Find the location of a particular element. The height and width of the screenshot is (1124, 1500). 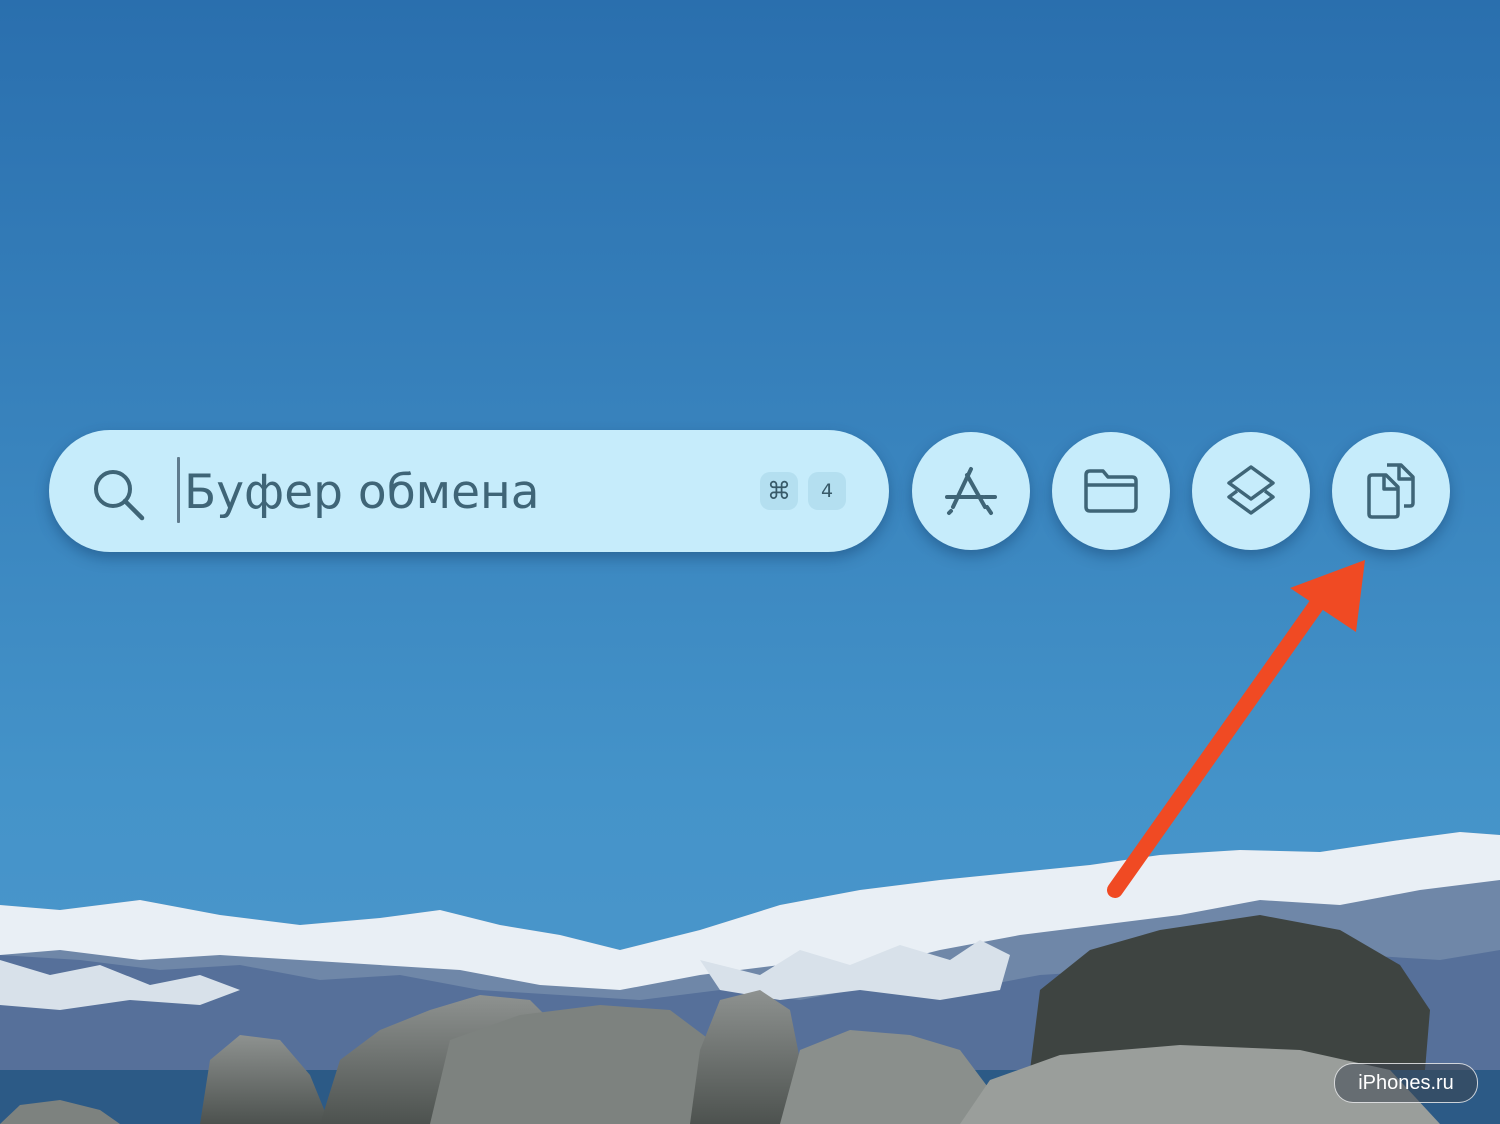

files-button is located at coordinates (1111, 491).